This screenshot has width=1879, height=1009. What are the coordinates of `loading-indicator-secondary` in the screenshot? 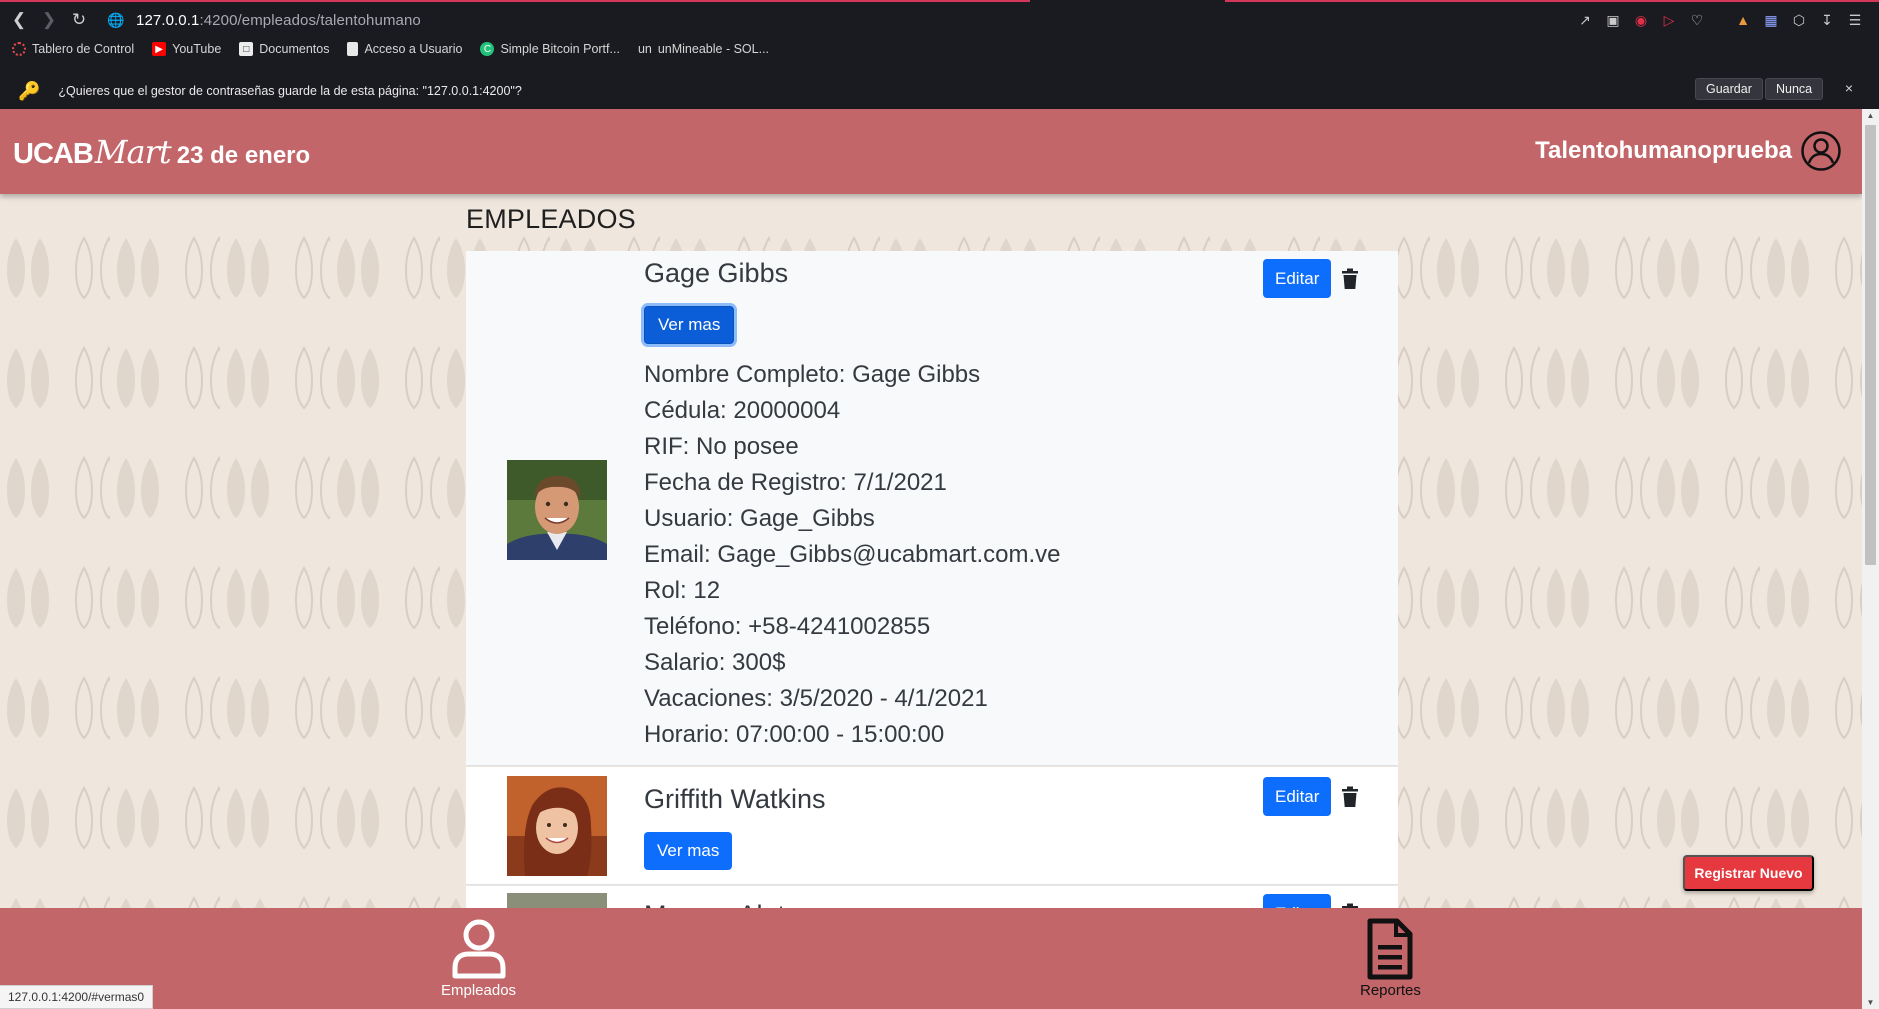 It's located at (1552, 1).